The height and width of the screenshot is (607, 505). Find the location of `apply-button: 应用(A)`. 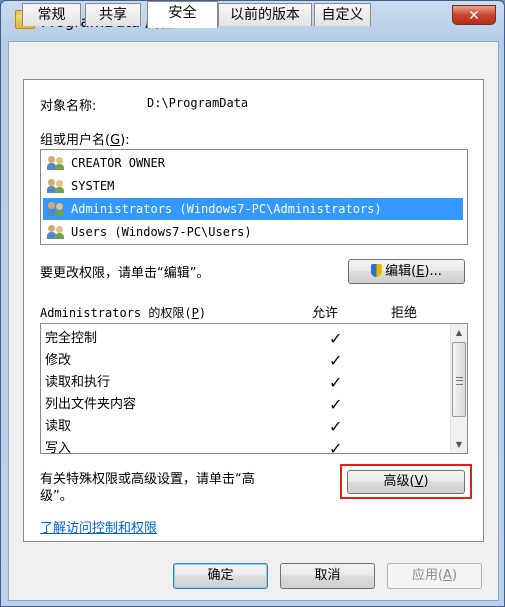

apply-button: 应用(A) is located at coordinates (434, 576).